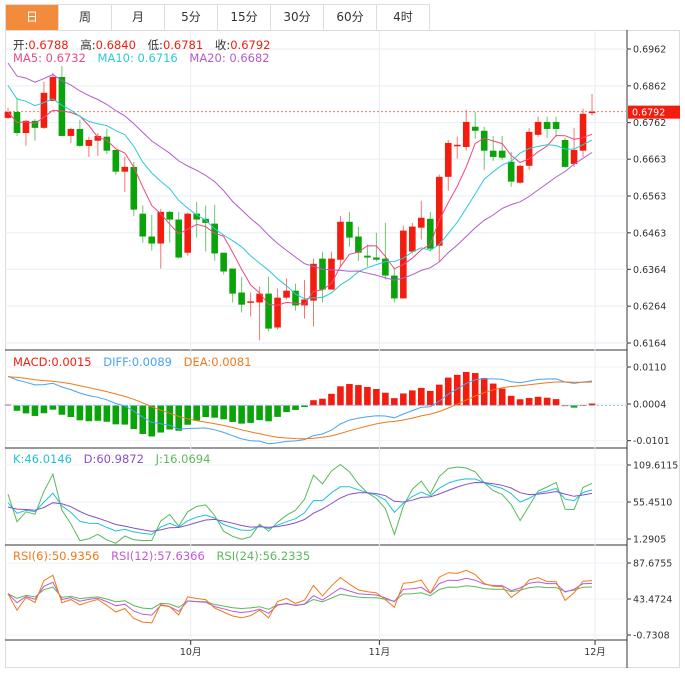 The height and width of the screenshot is (674, 685). I want to click on macd-value: MACD:0.0015, so click(52, 362).